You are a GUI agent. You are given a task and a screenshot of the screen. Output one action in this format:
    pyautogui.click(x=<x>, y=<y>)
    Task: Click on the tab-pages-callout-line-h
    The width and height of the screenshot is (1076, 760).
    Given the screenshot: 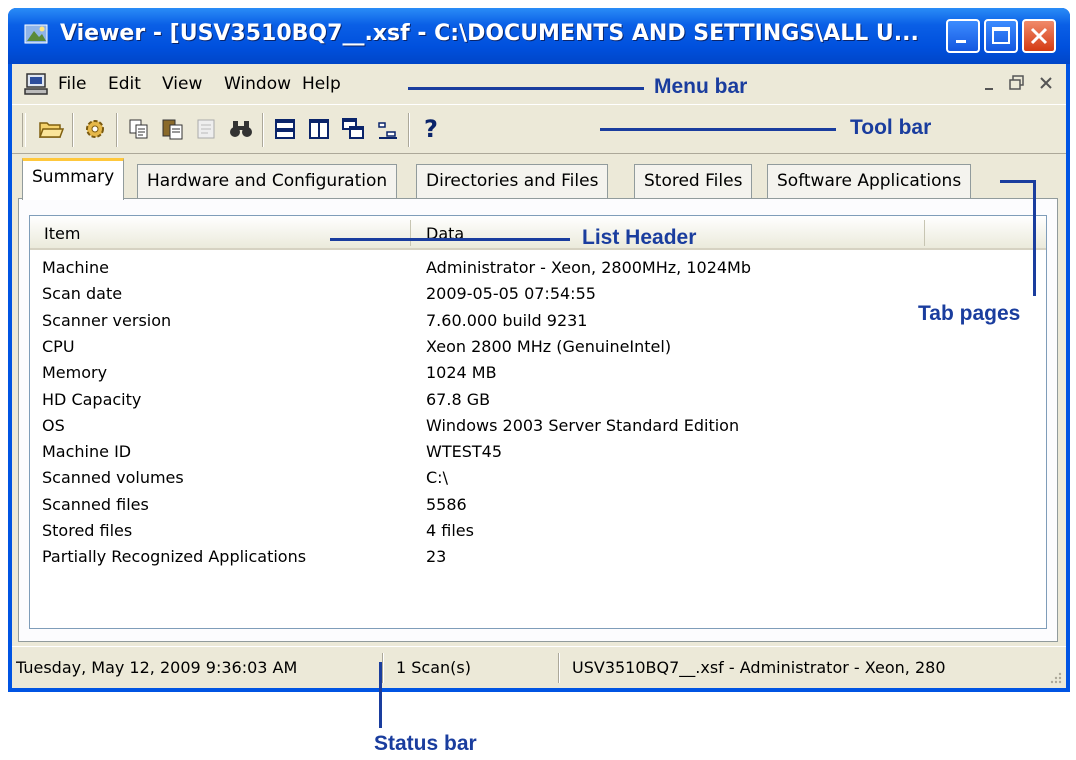 What is the action you would take?
    pyautogui.click(x=1018, y=181)
    